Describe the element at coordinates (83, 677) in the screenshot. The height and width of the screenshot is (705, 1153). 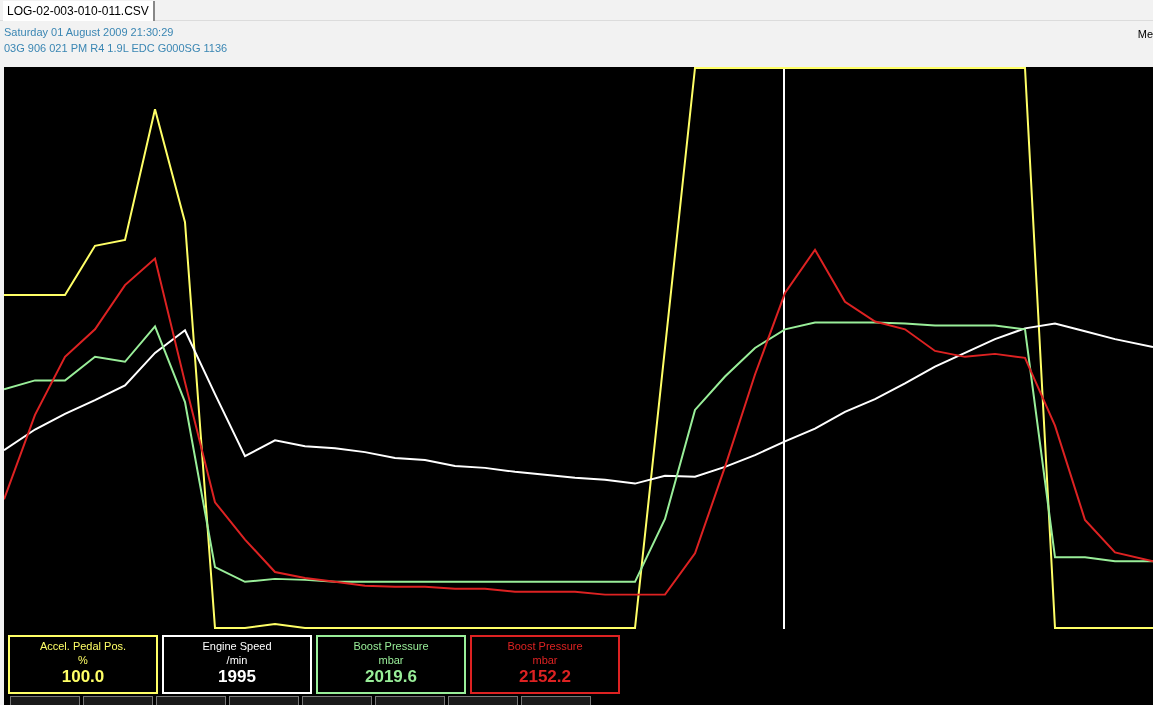
I see `gauge-value: 100.0` at that location.